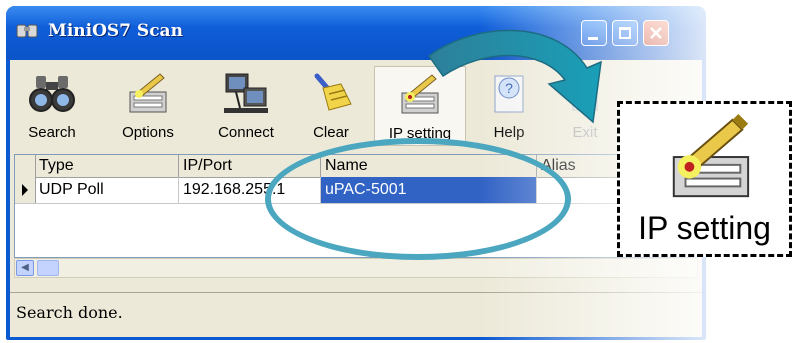  I want to click on row-indicator, so click(25, 190).